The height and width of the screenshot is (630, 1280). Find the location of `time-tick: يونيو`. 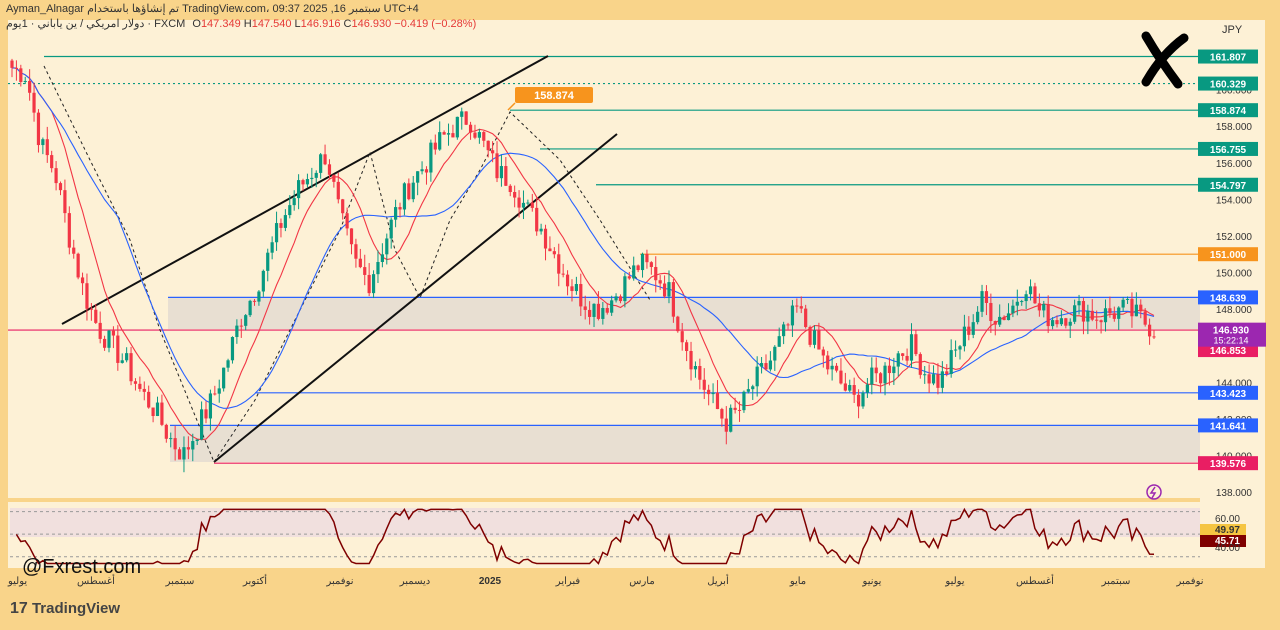

time-tick: يونيو is located at coordinates (872, 581).